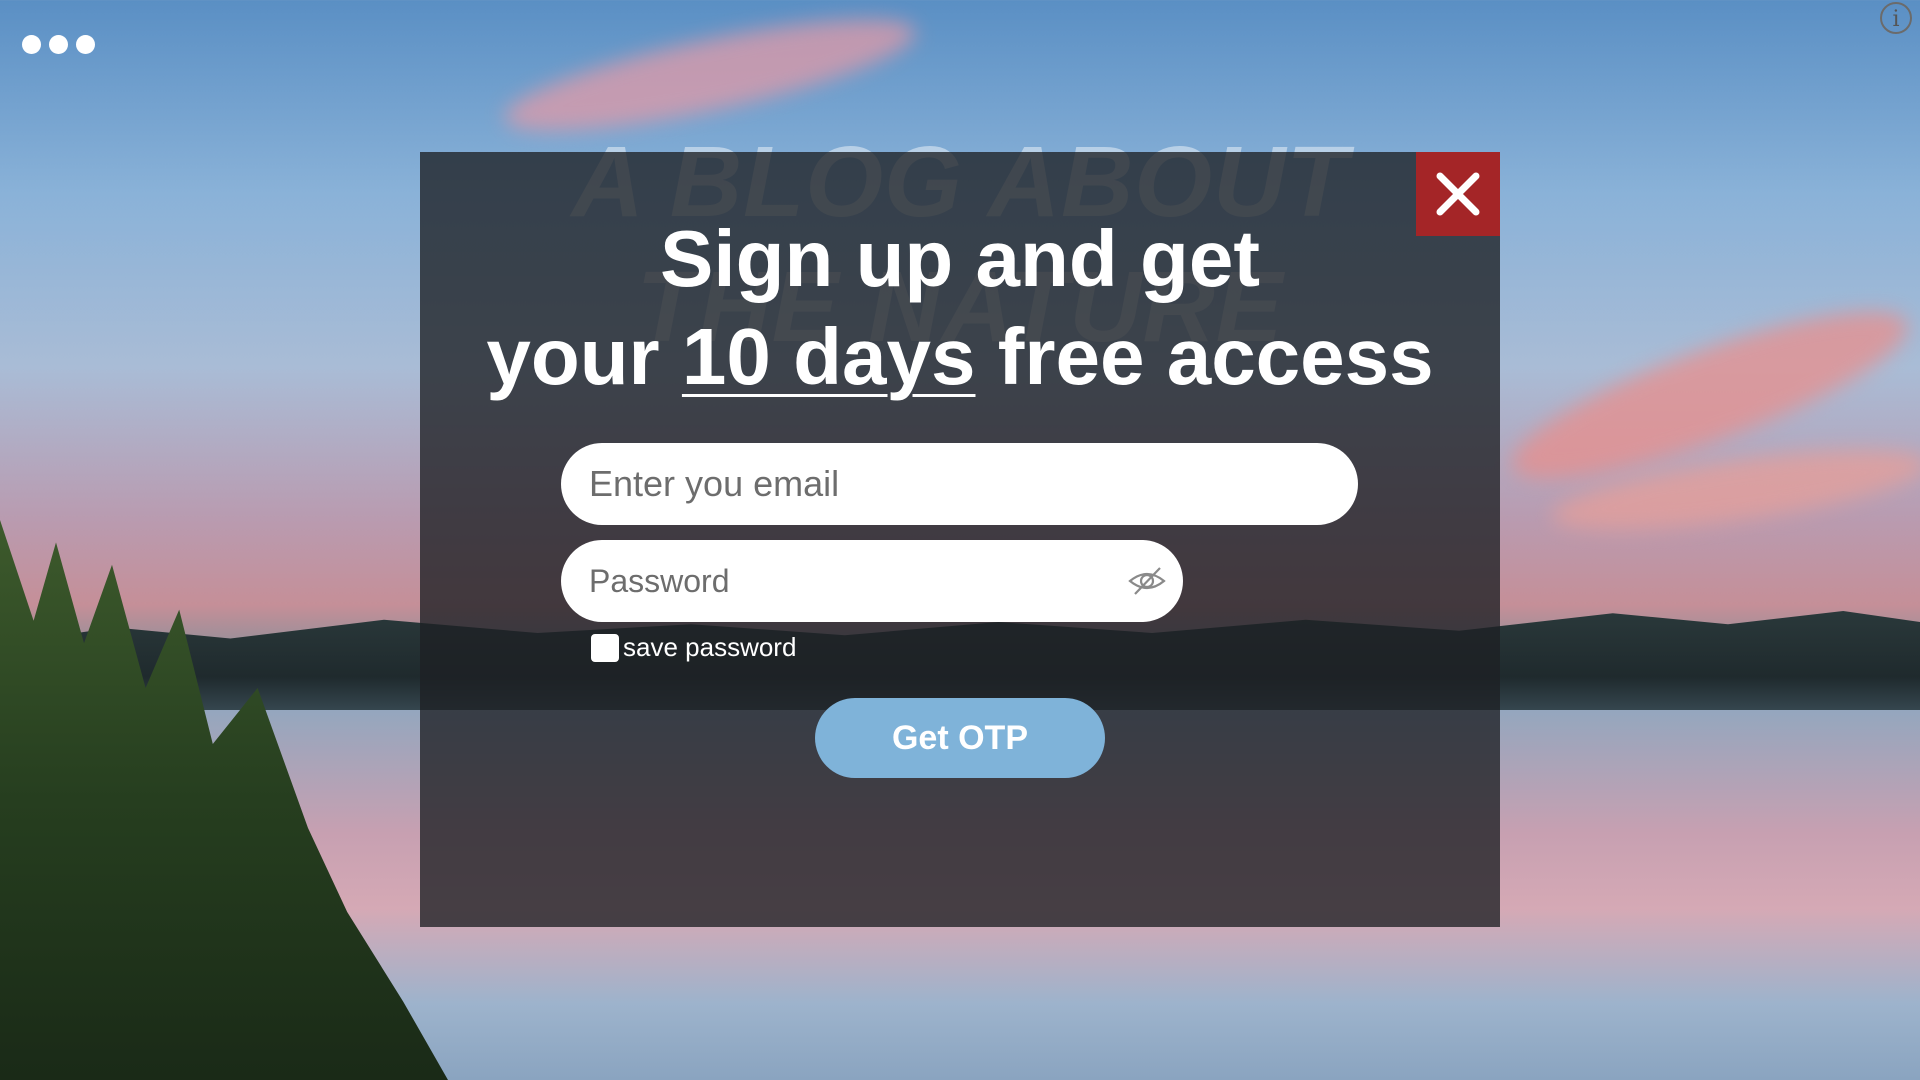  Describe the element at coordinates (828, 356) in the screenshot. I see `headline-highlight: 10 days` at that location.